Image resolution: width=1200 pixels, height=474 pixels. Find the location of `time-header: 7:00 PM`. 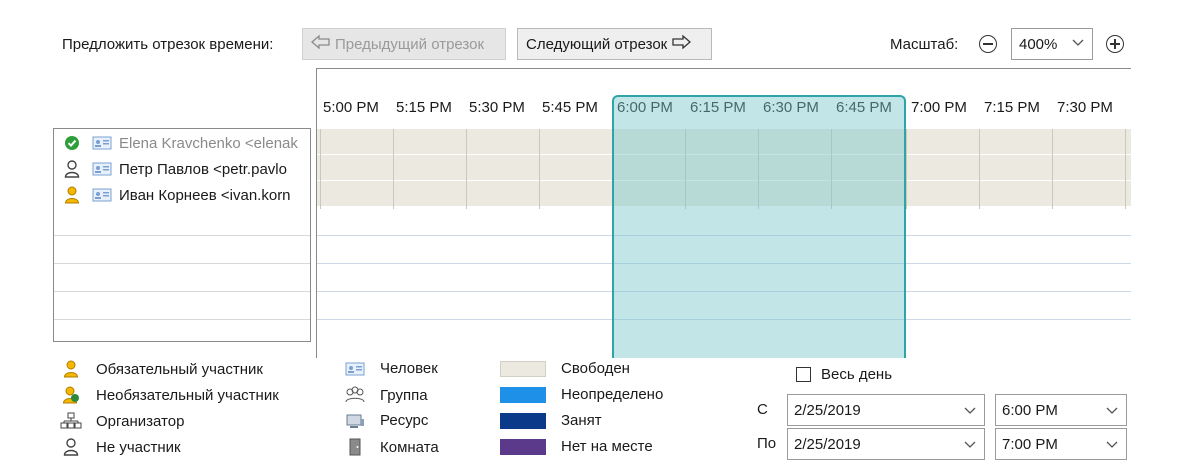

time-header: 7:00 PM is located at coordinates (939, 107).